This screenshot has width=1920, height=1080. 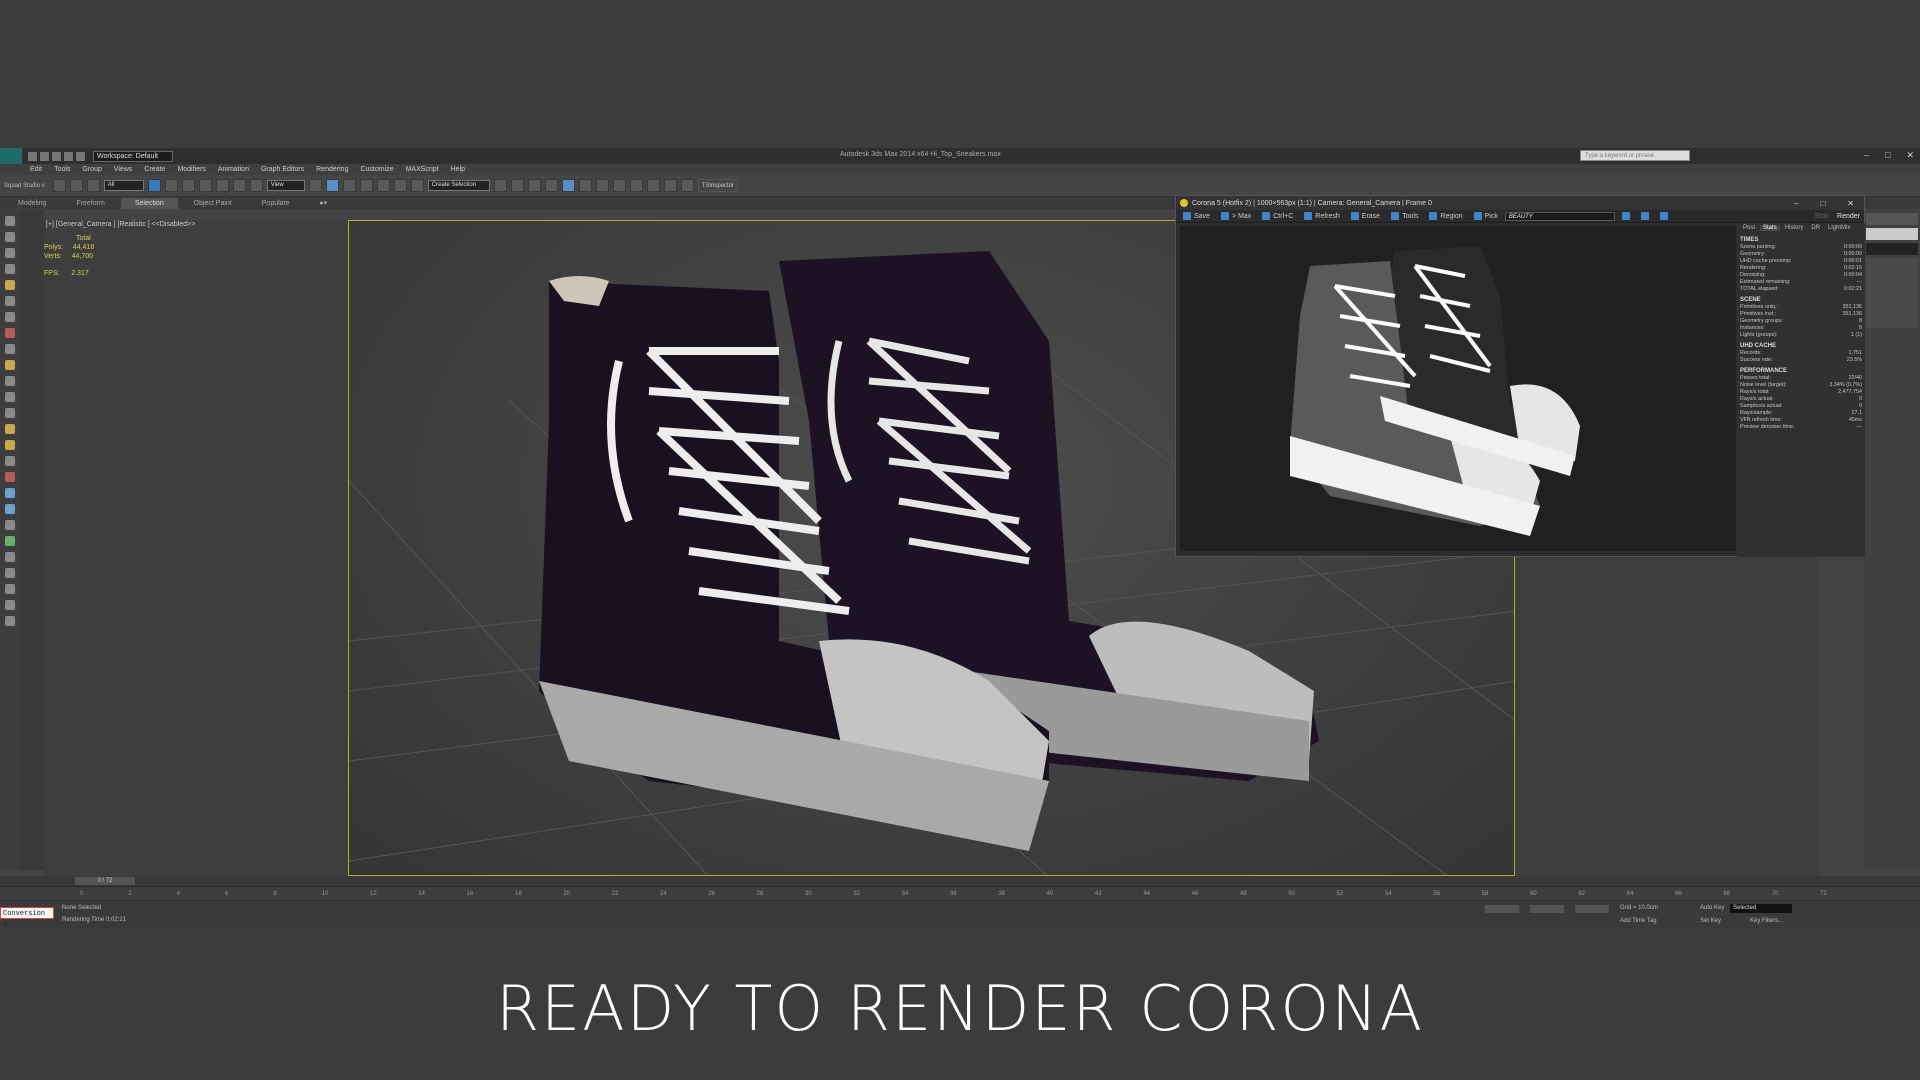 I want to click on tab-populate: Populate, so click(x=276, y=203).